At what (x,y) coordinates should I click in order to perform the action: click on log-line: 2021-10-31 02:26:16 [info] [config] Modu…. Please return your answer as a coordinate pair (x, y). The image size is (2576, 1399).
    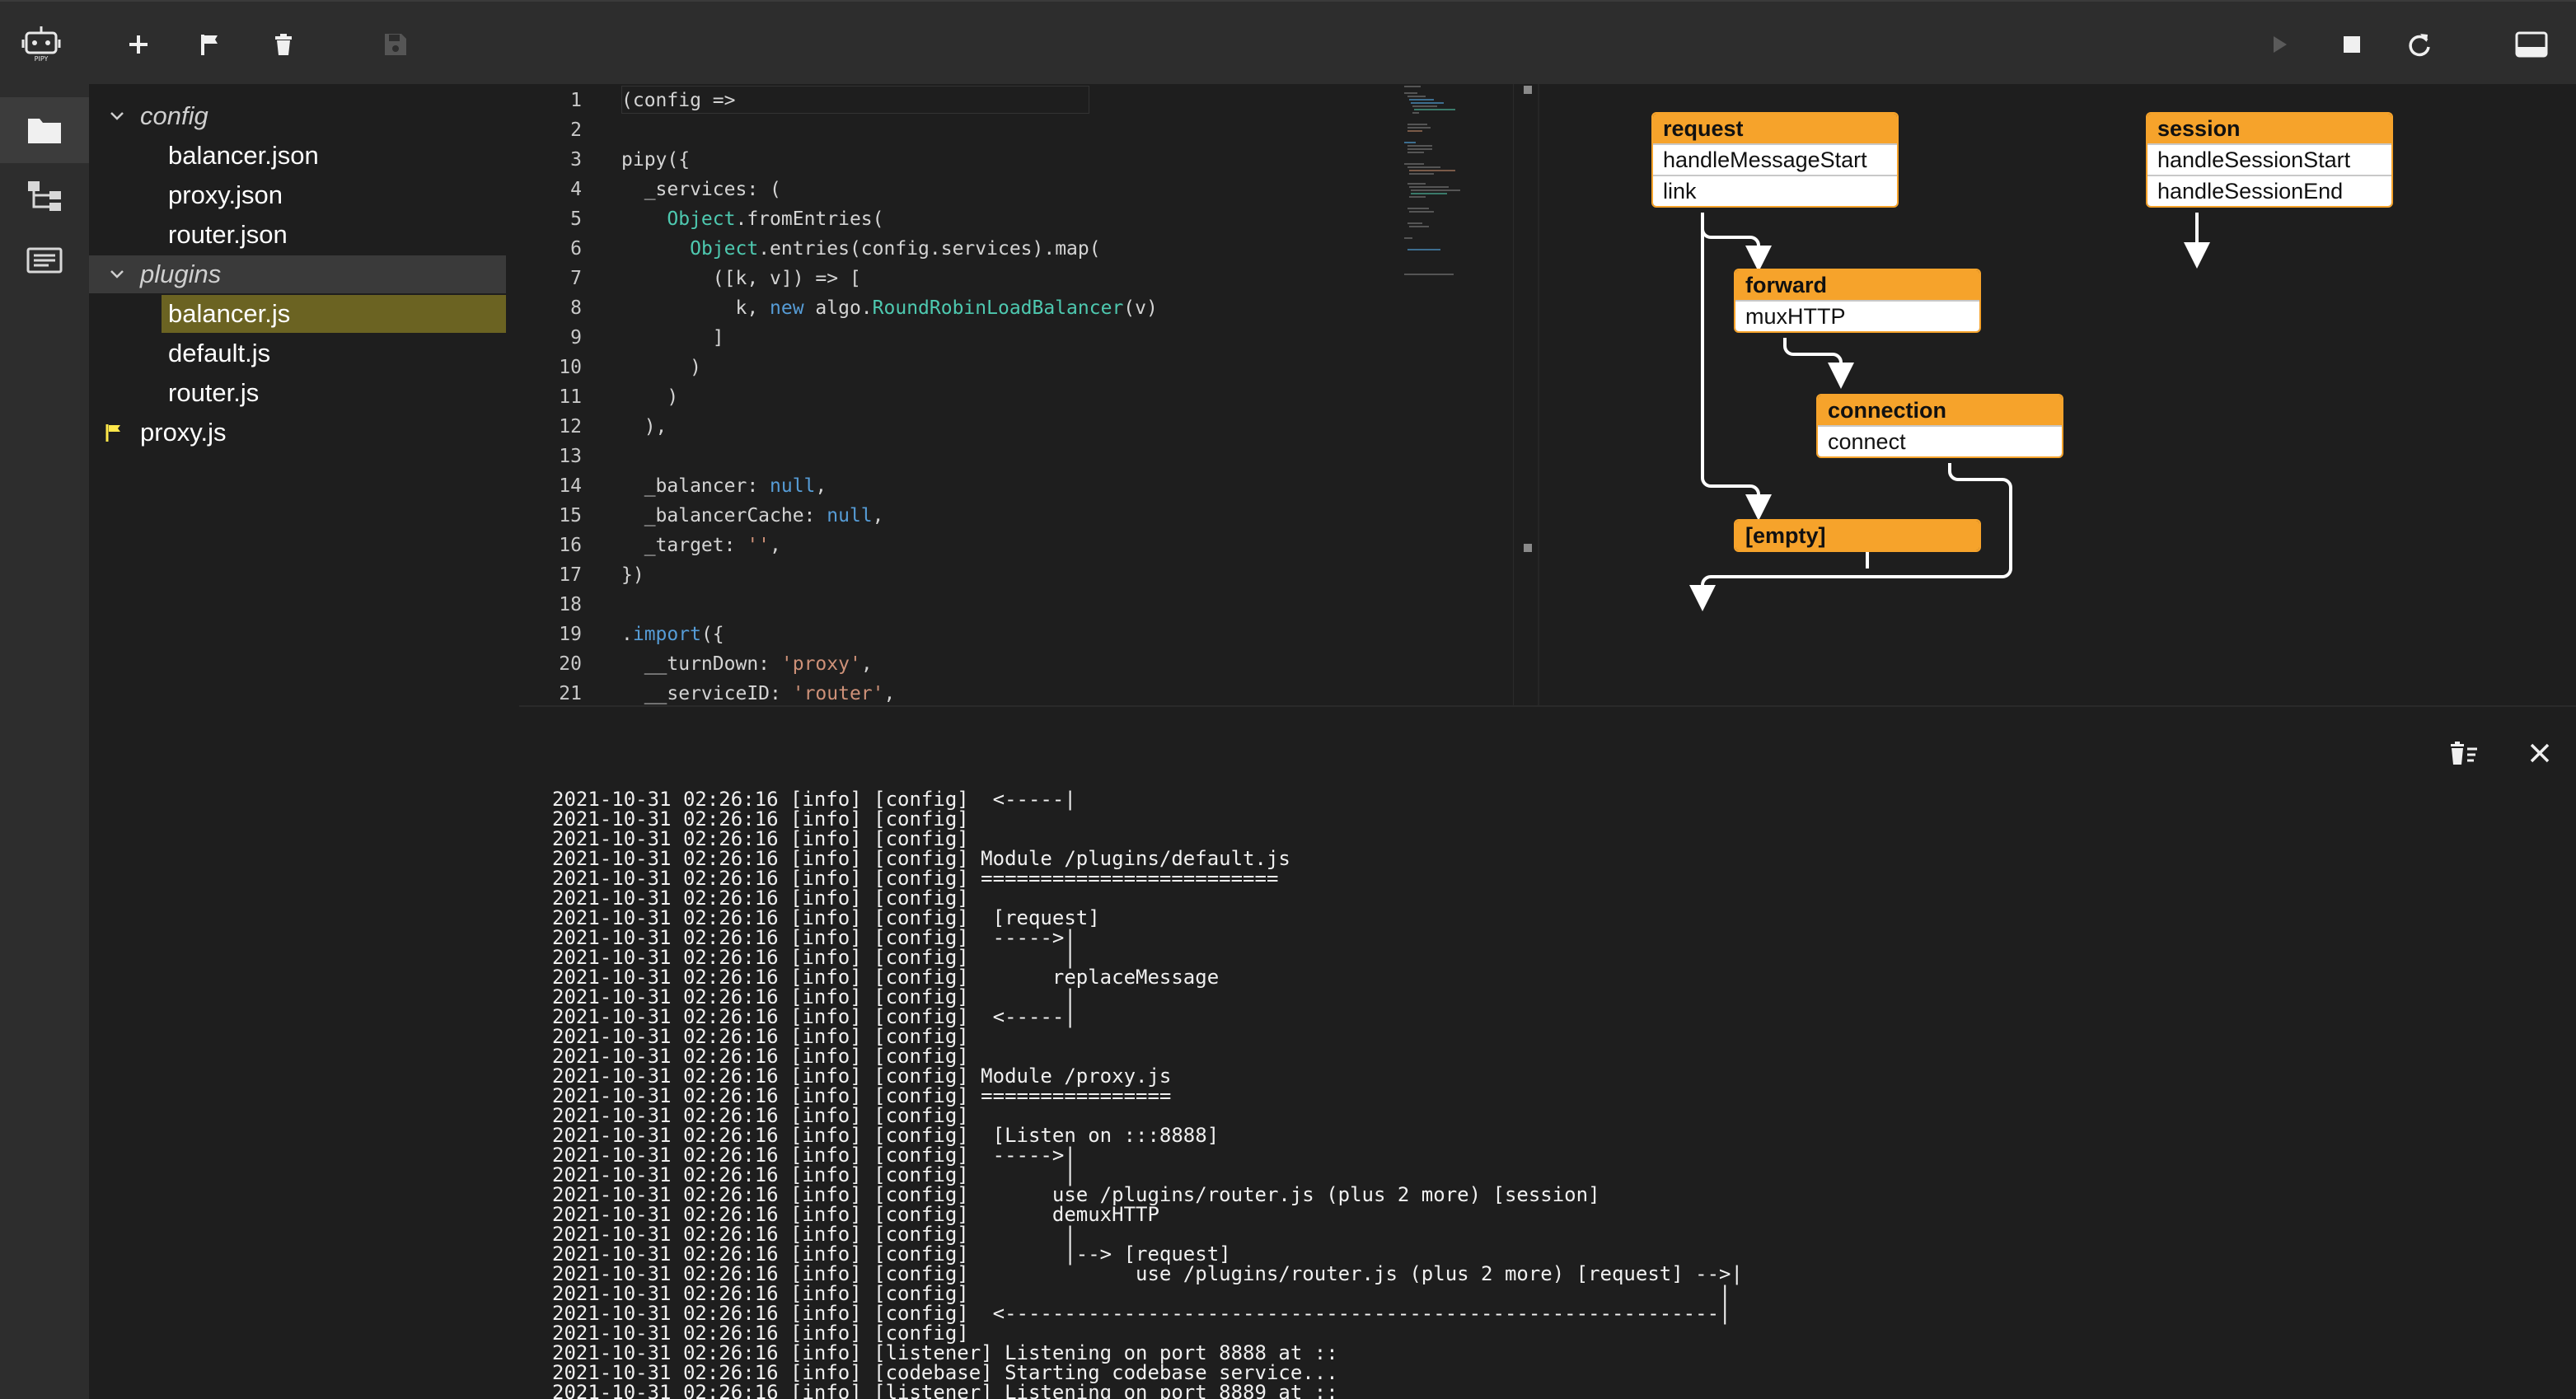
    Looking at the image, I should click on (921, 859).